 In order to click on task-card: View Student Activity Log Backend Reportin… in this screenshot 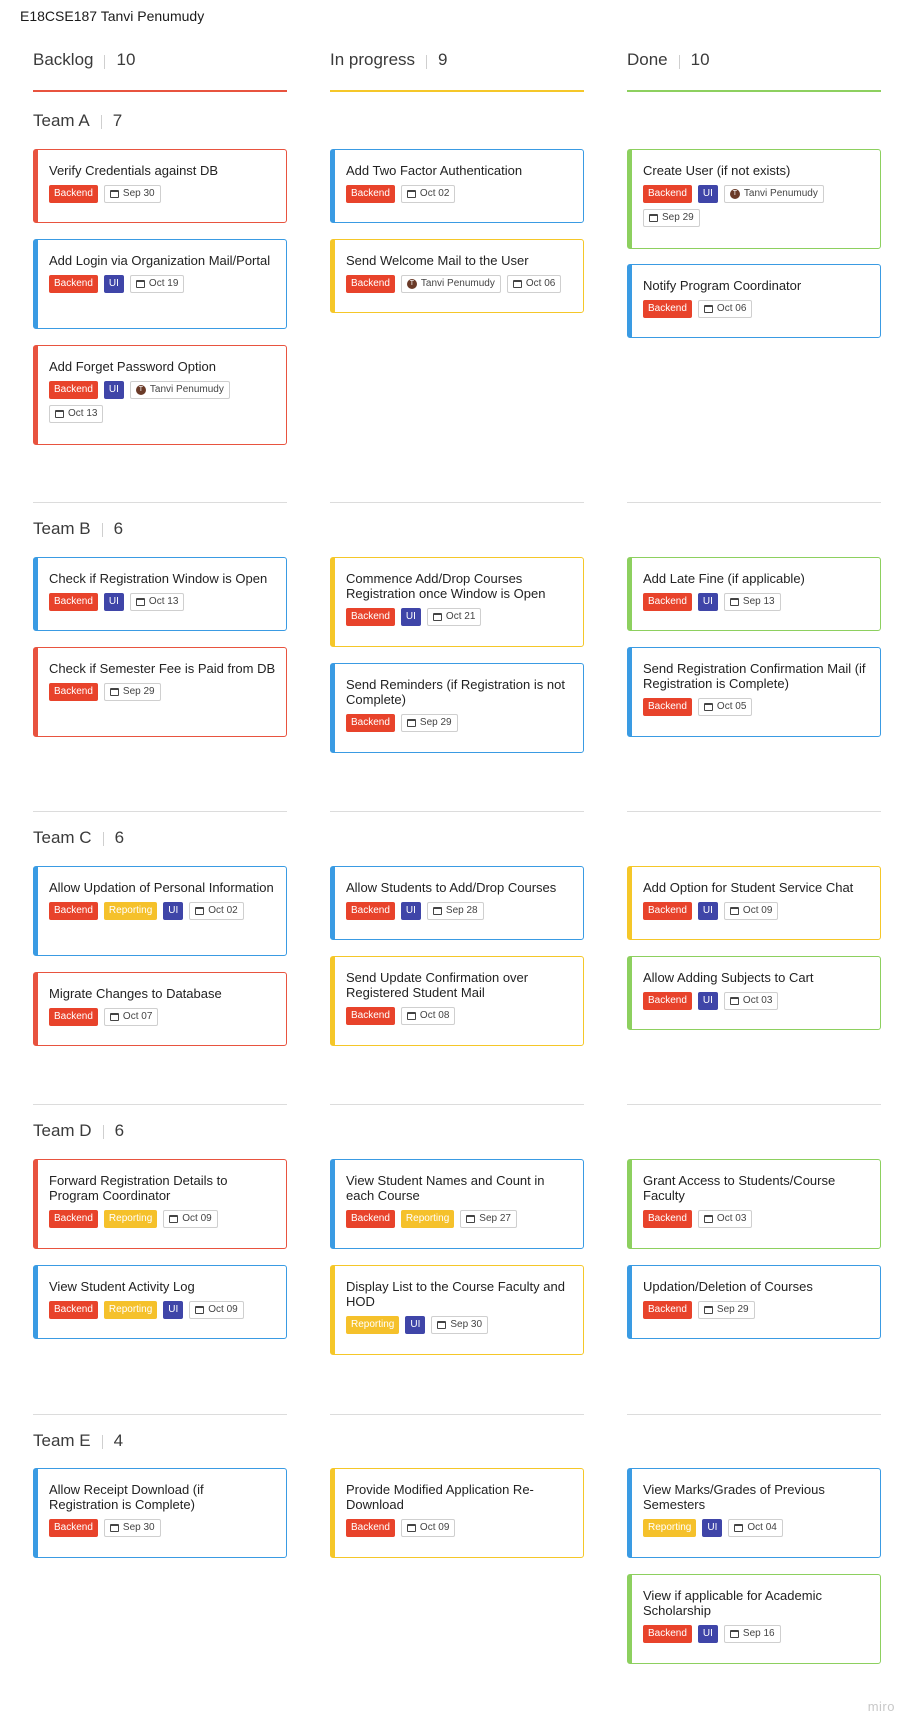, I will do `click(160, 1302)`.